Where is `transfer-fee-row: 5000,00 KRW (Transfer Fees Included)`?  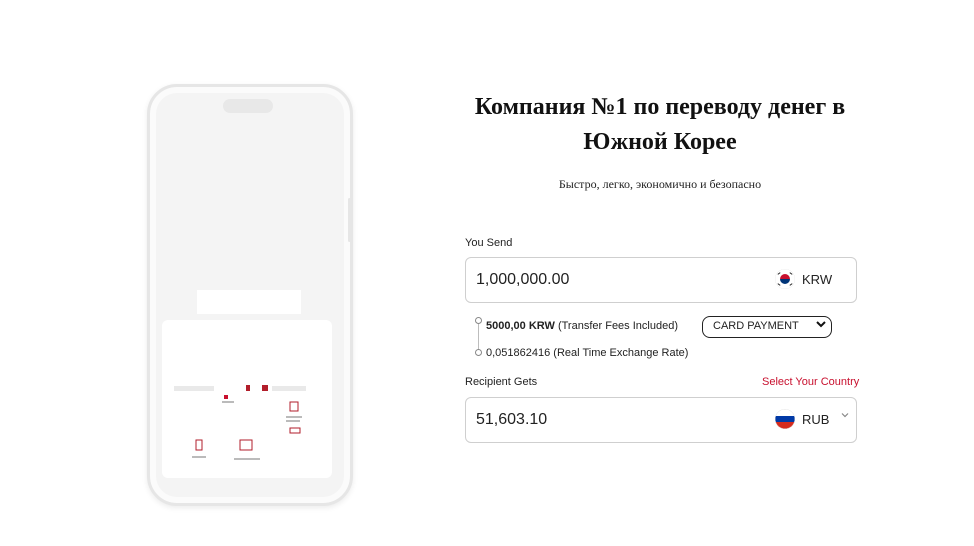
transfer-fee-row: 5000,00 KRW (Transfer Fees Included) is located at coordinates (582, 326).